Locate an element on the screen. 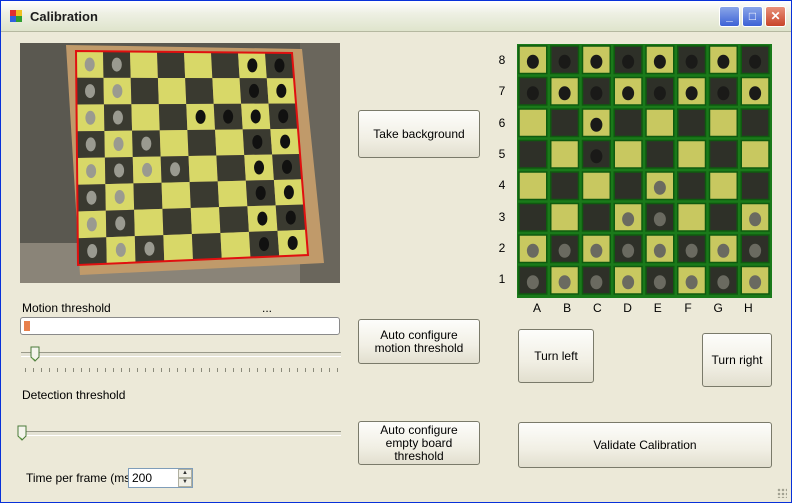 The image size is (792, 503). turn-right-button: Turn right is located at coordinates (737, 360).